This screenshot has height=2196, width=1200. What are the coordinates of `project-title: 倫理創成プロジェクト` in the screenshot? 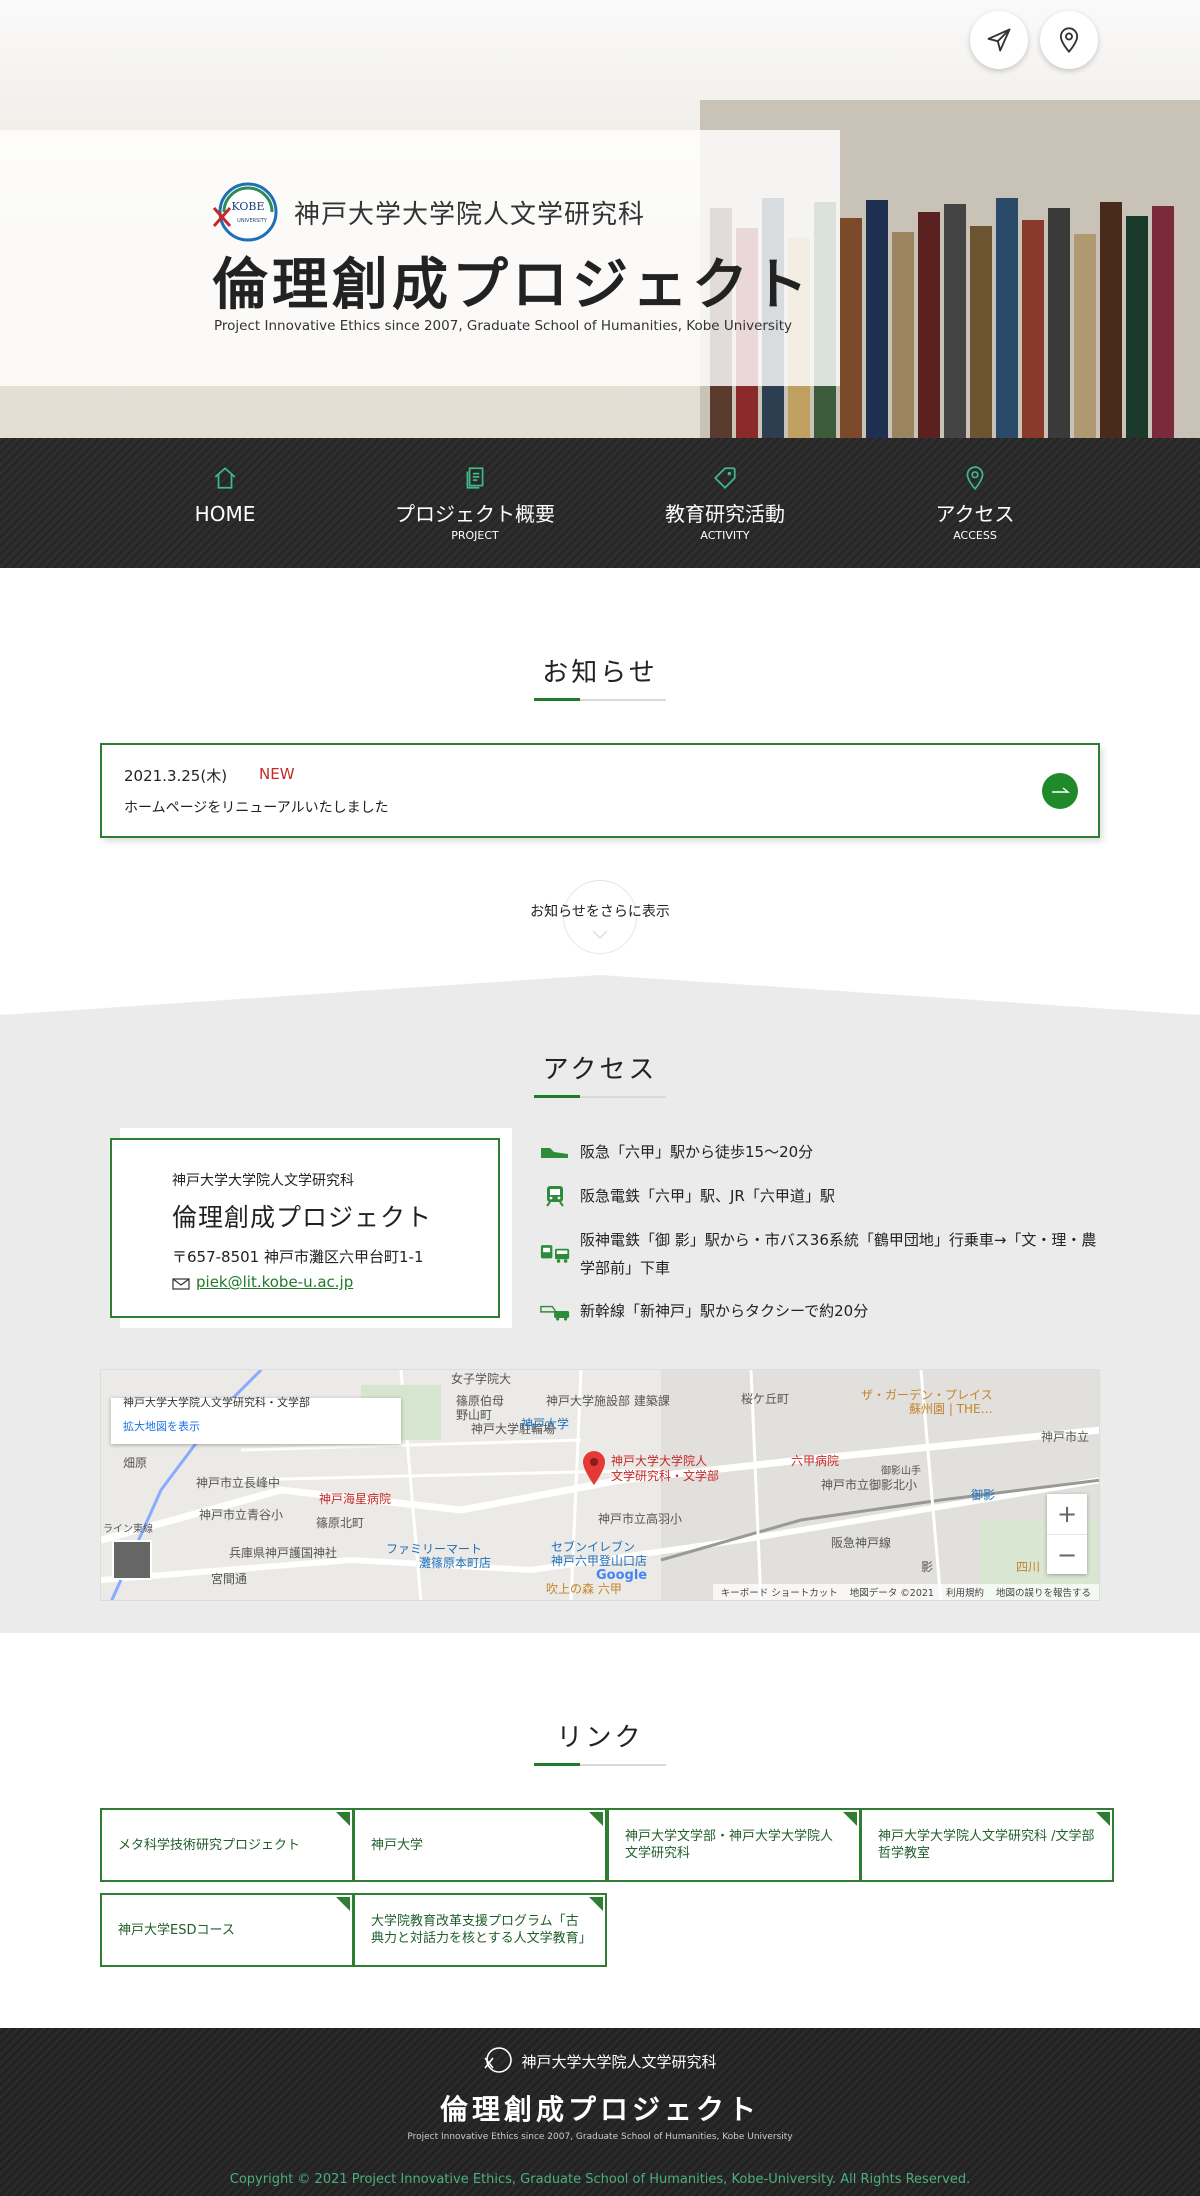 It's located at (512, 285).